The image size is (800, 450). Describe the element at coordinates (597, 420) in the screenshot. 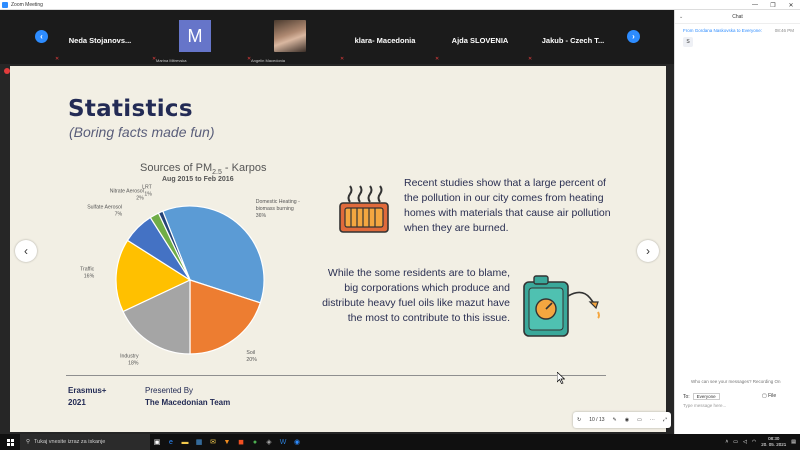

I see `page-indicator: 10 / 13` at that location.